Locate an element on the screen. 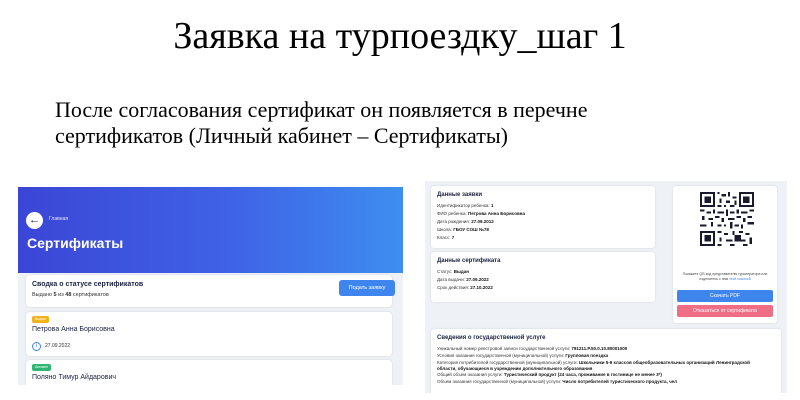 Image resolution: width=800 pixels, height=400 pixels. row-value: 27.09.2012 is located at coordinates (482, 221).